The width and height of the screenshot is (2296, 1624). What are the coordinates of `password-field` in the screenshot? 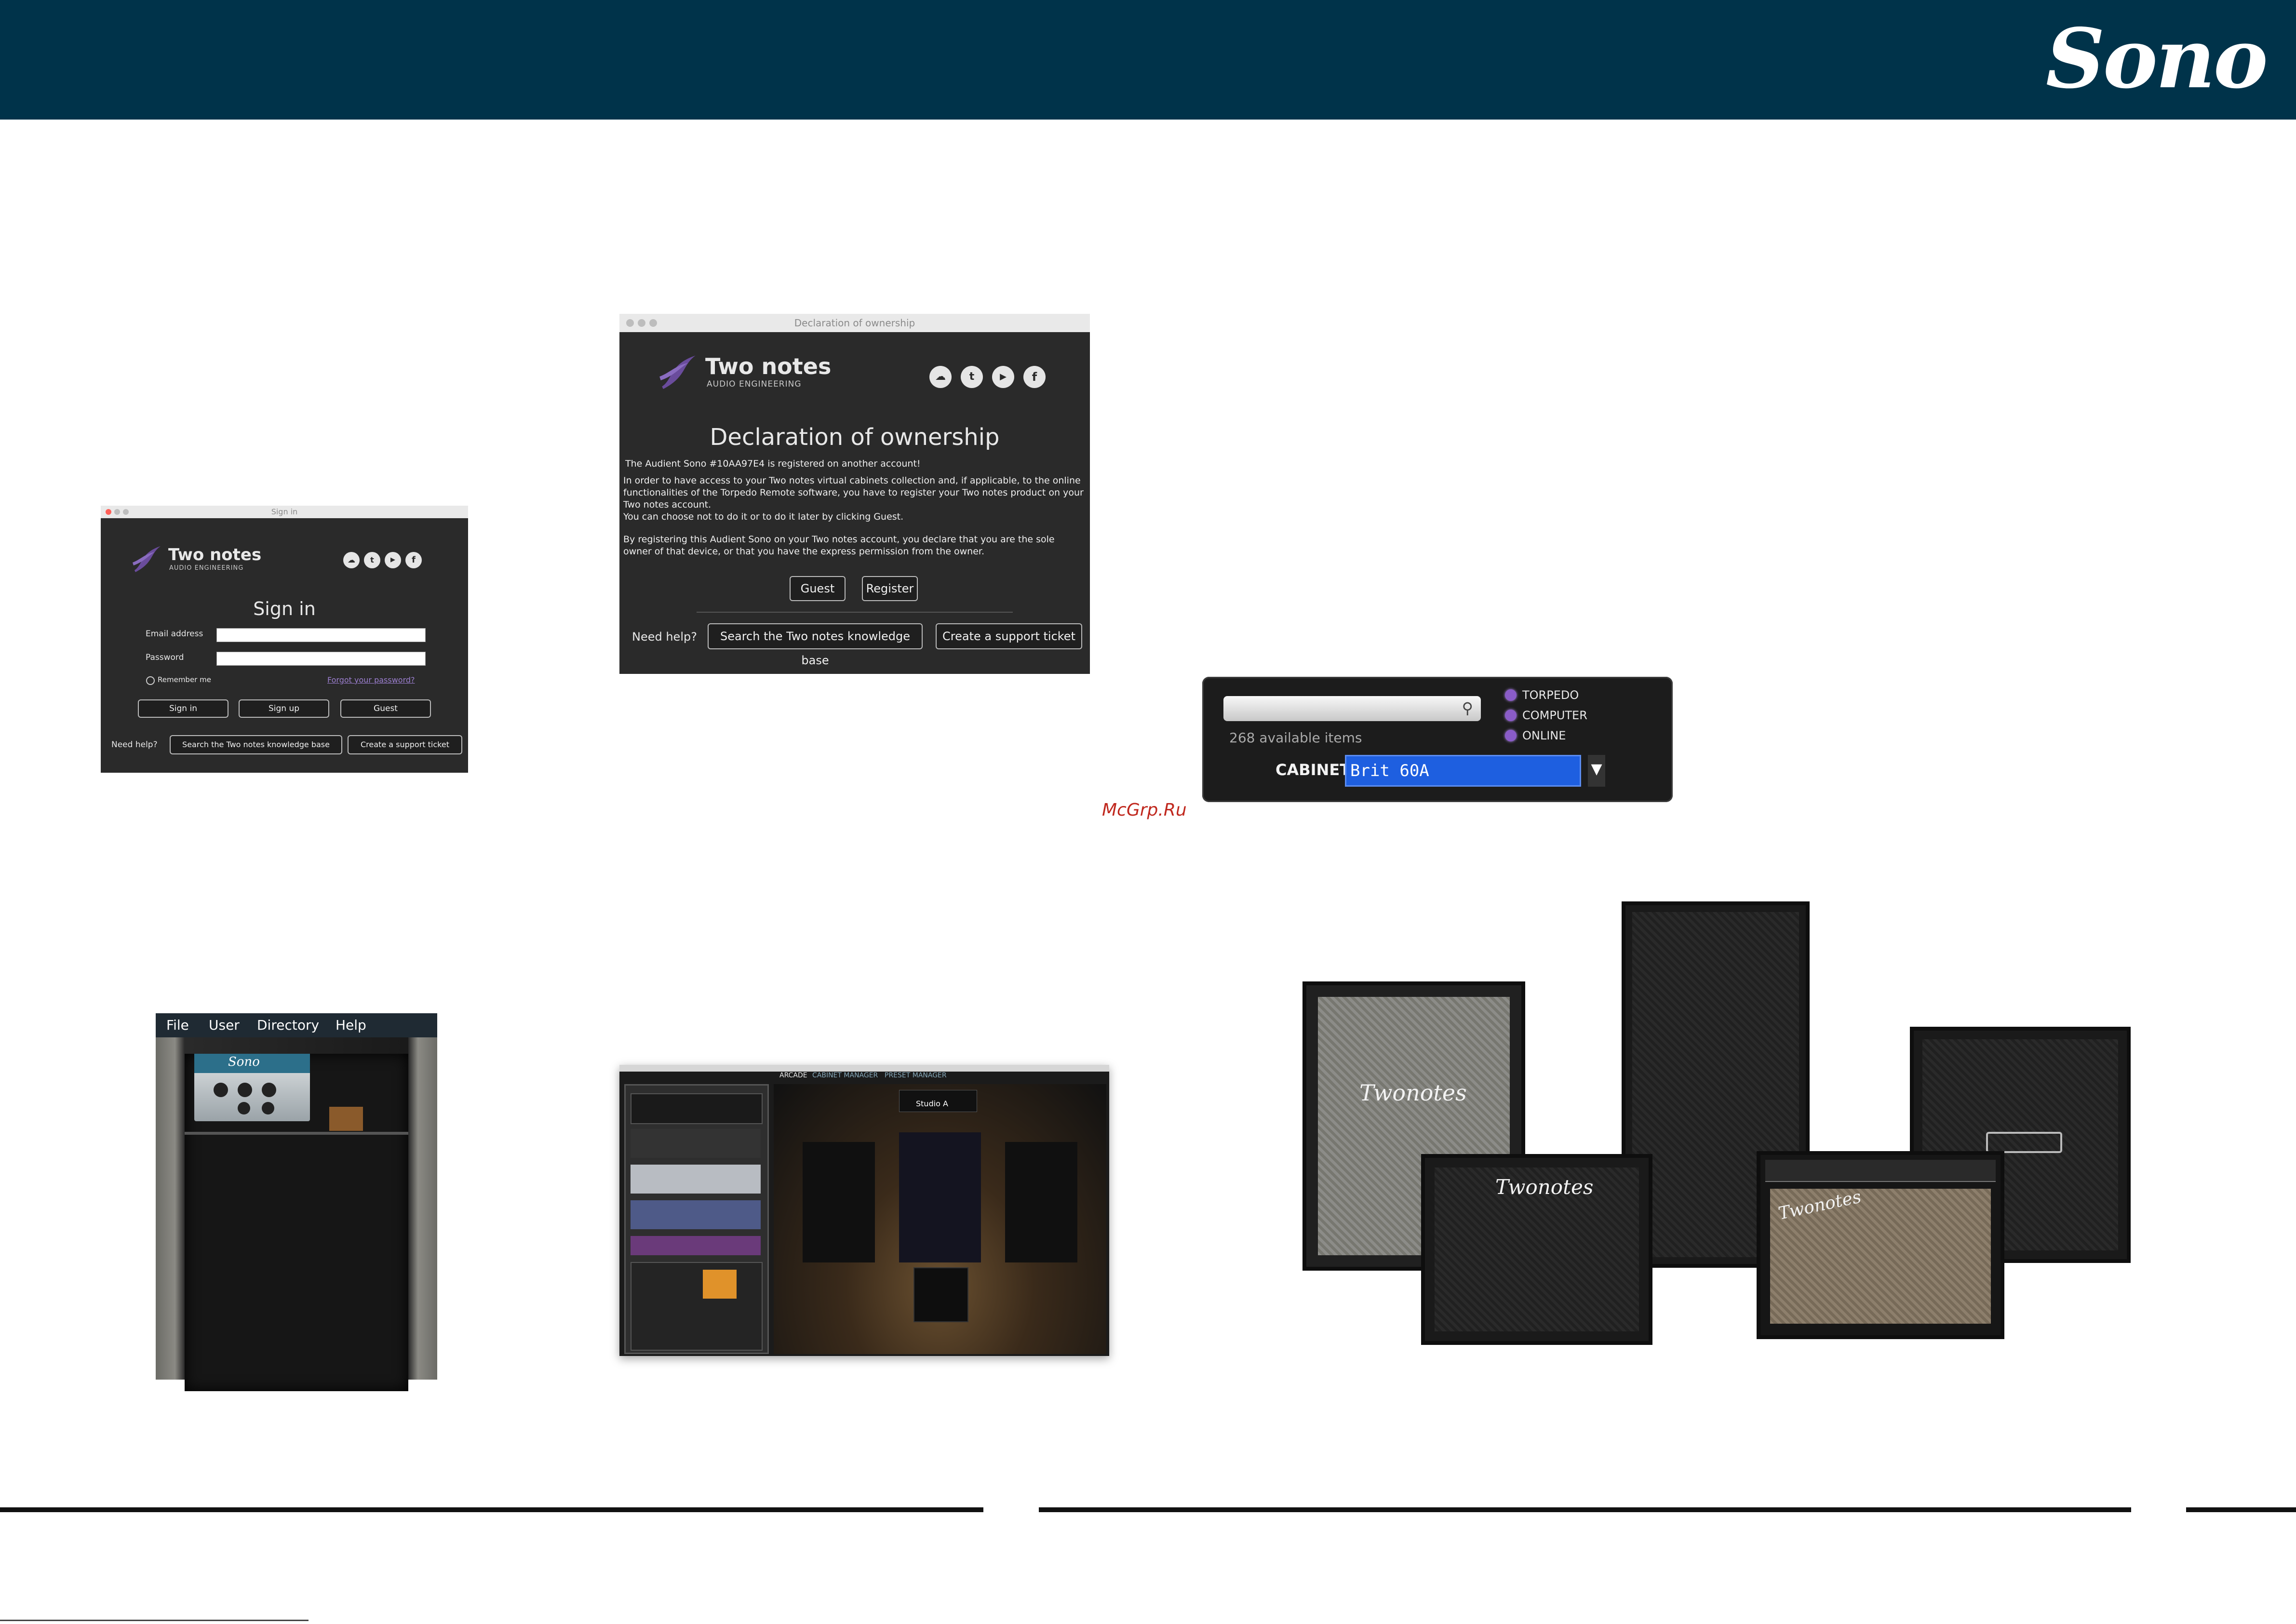 It's located at (321, 659).